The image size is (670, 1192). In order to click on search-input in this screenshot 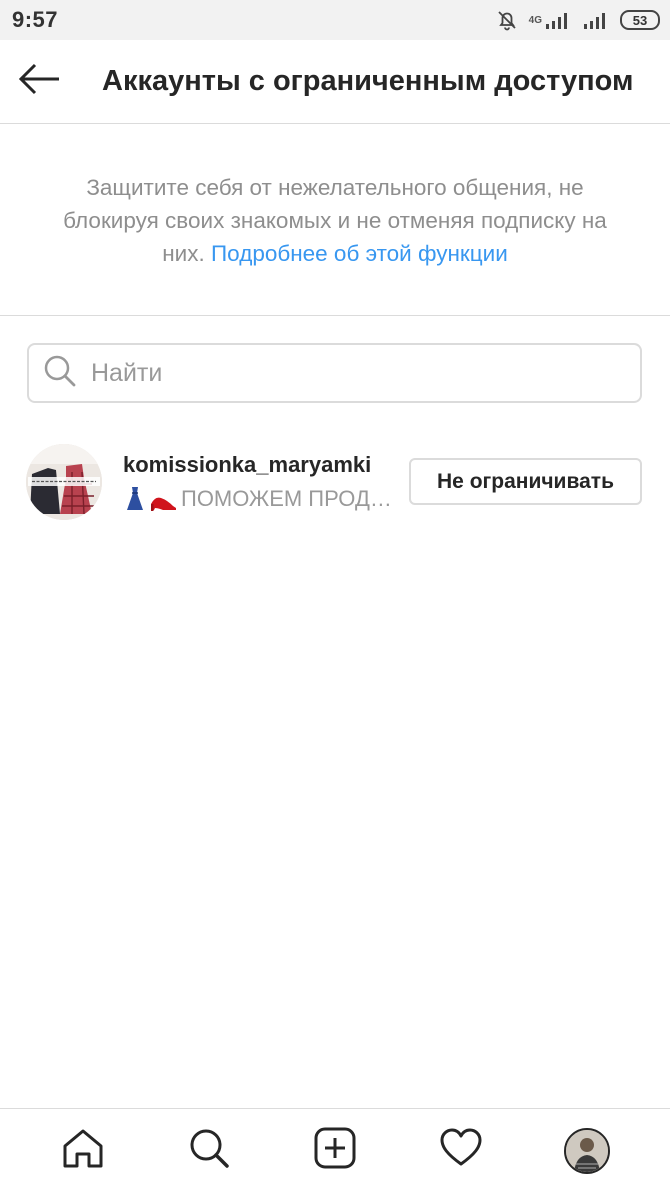, I will do `click(351, 373)`.